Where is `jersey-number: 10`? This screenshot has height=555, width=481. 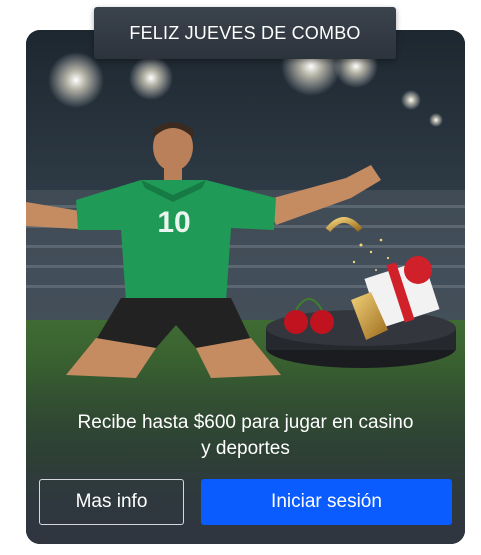 jersey-number: 10 is located at coordinates (173, 222).